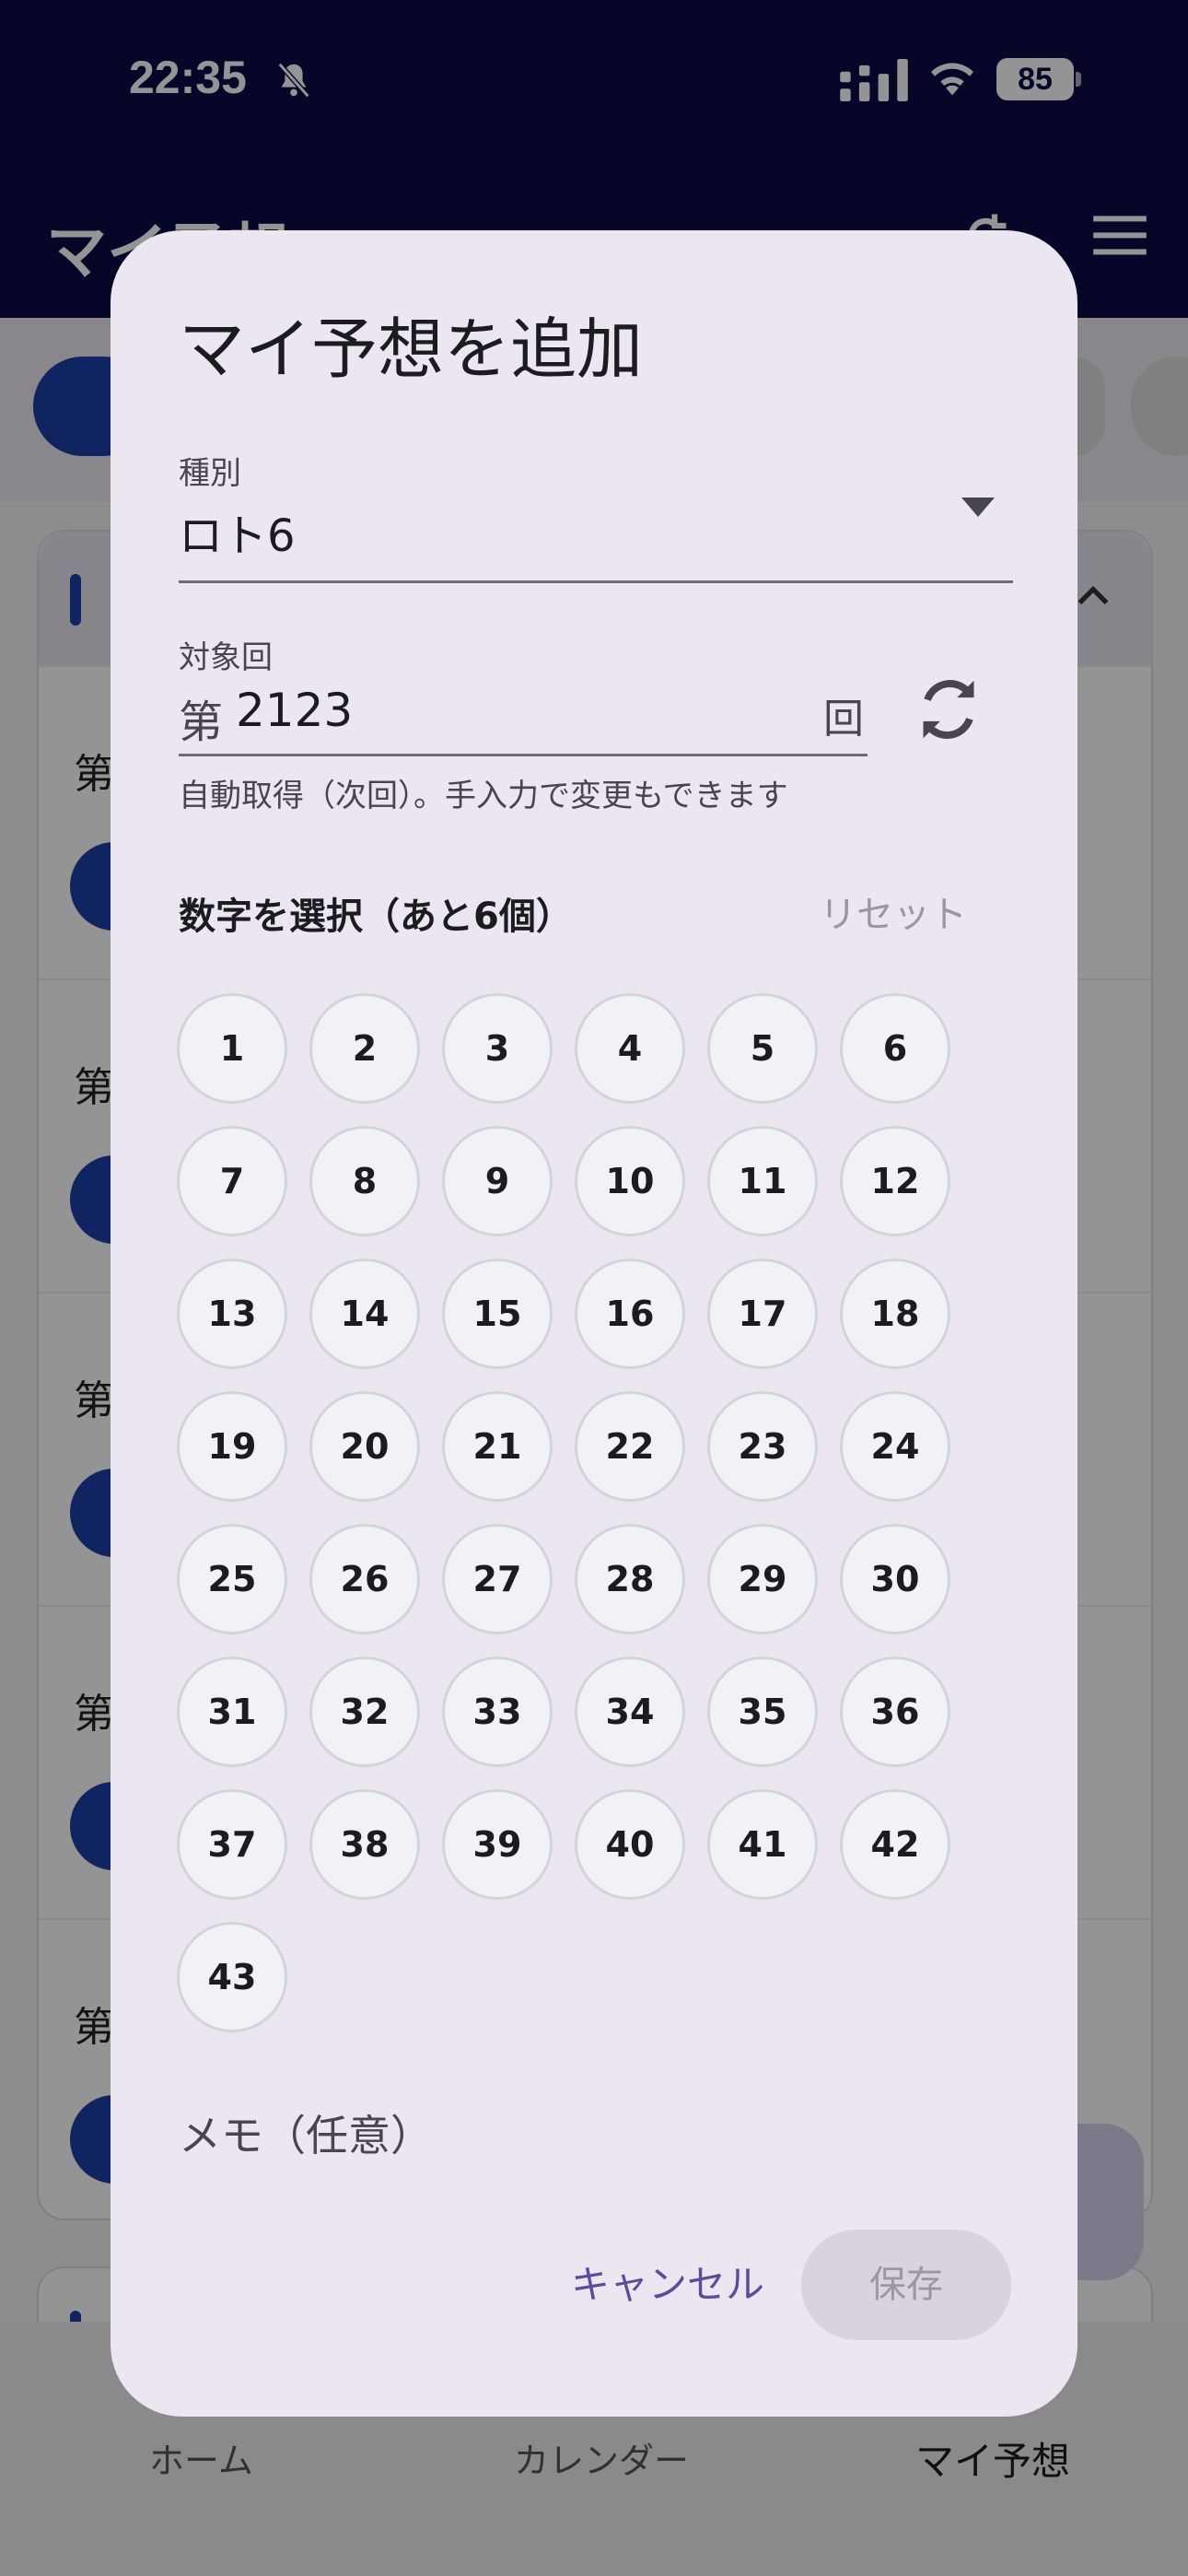 The image size is (1188, 2576). What do you see at coordinates (364, 1579) in the screenshot?
I see `number-button: 26` at bounding box center [364, 1579].